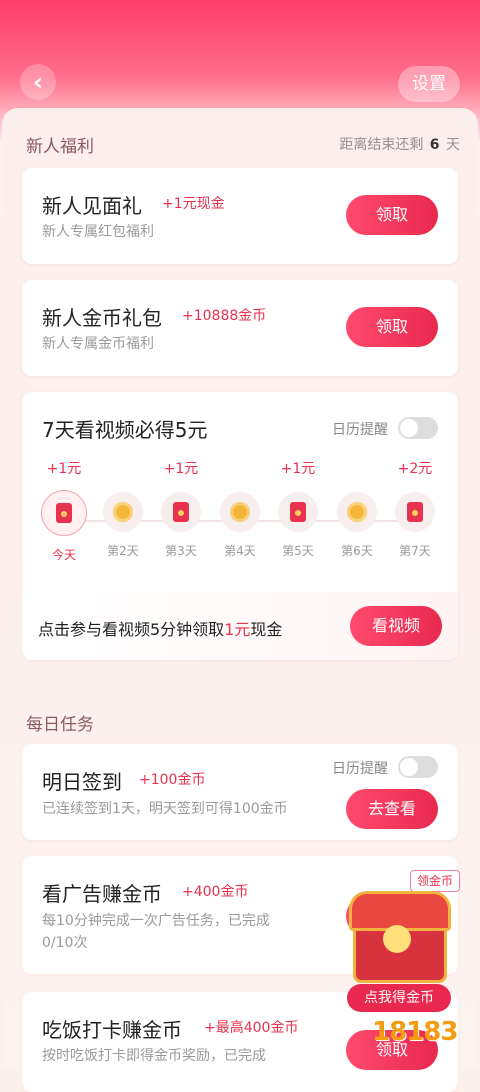 The image size is (480, 1092). Describe the element at coordinates (181, 551) in the screenshot. I see `day-label: 第3天` at that location.